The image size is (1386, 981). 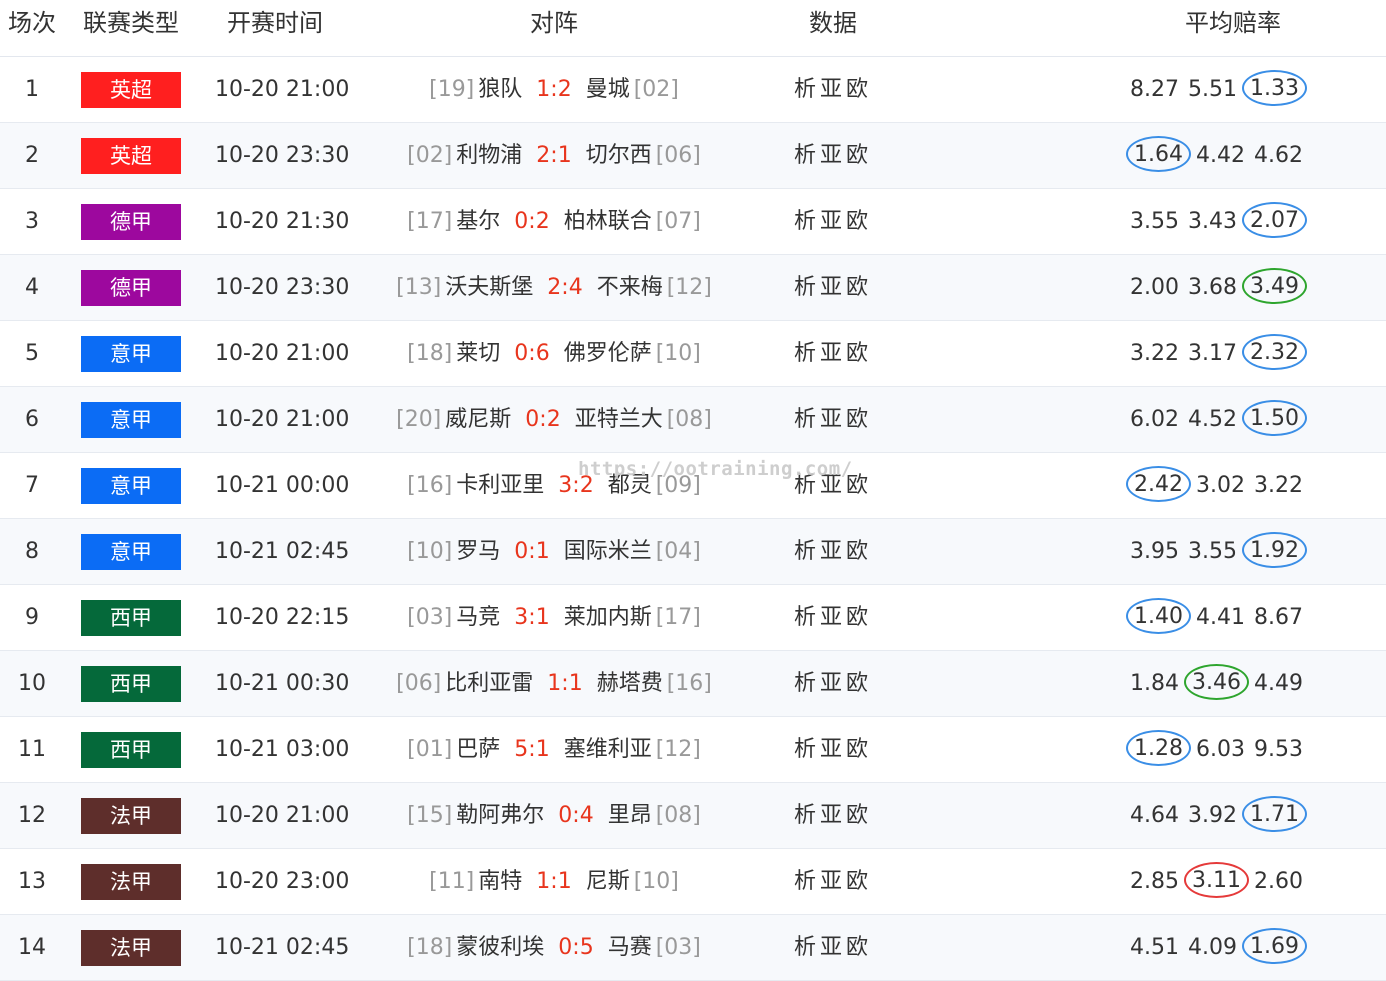 I want to click on away-team: 里昂, so click(x=630, y=815).